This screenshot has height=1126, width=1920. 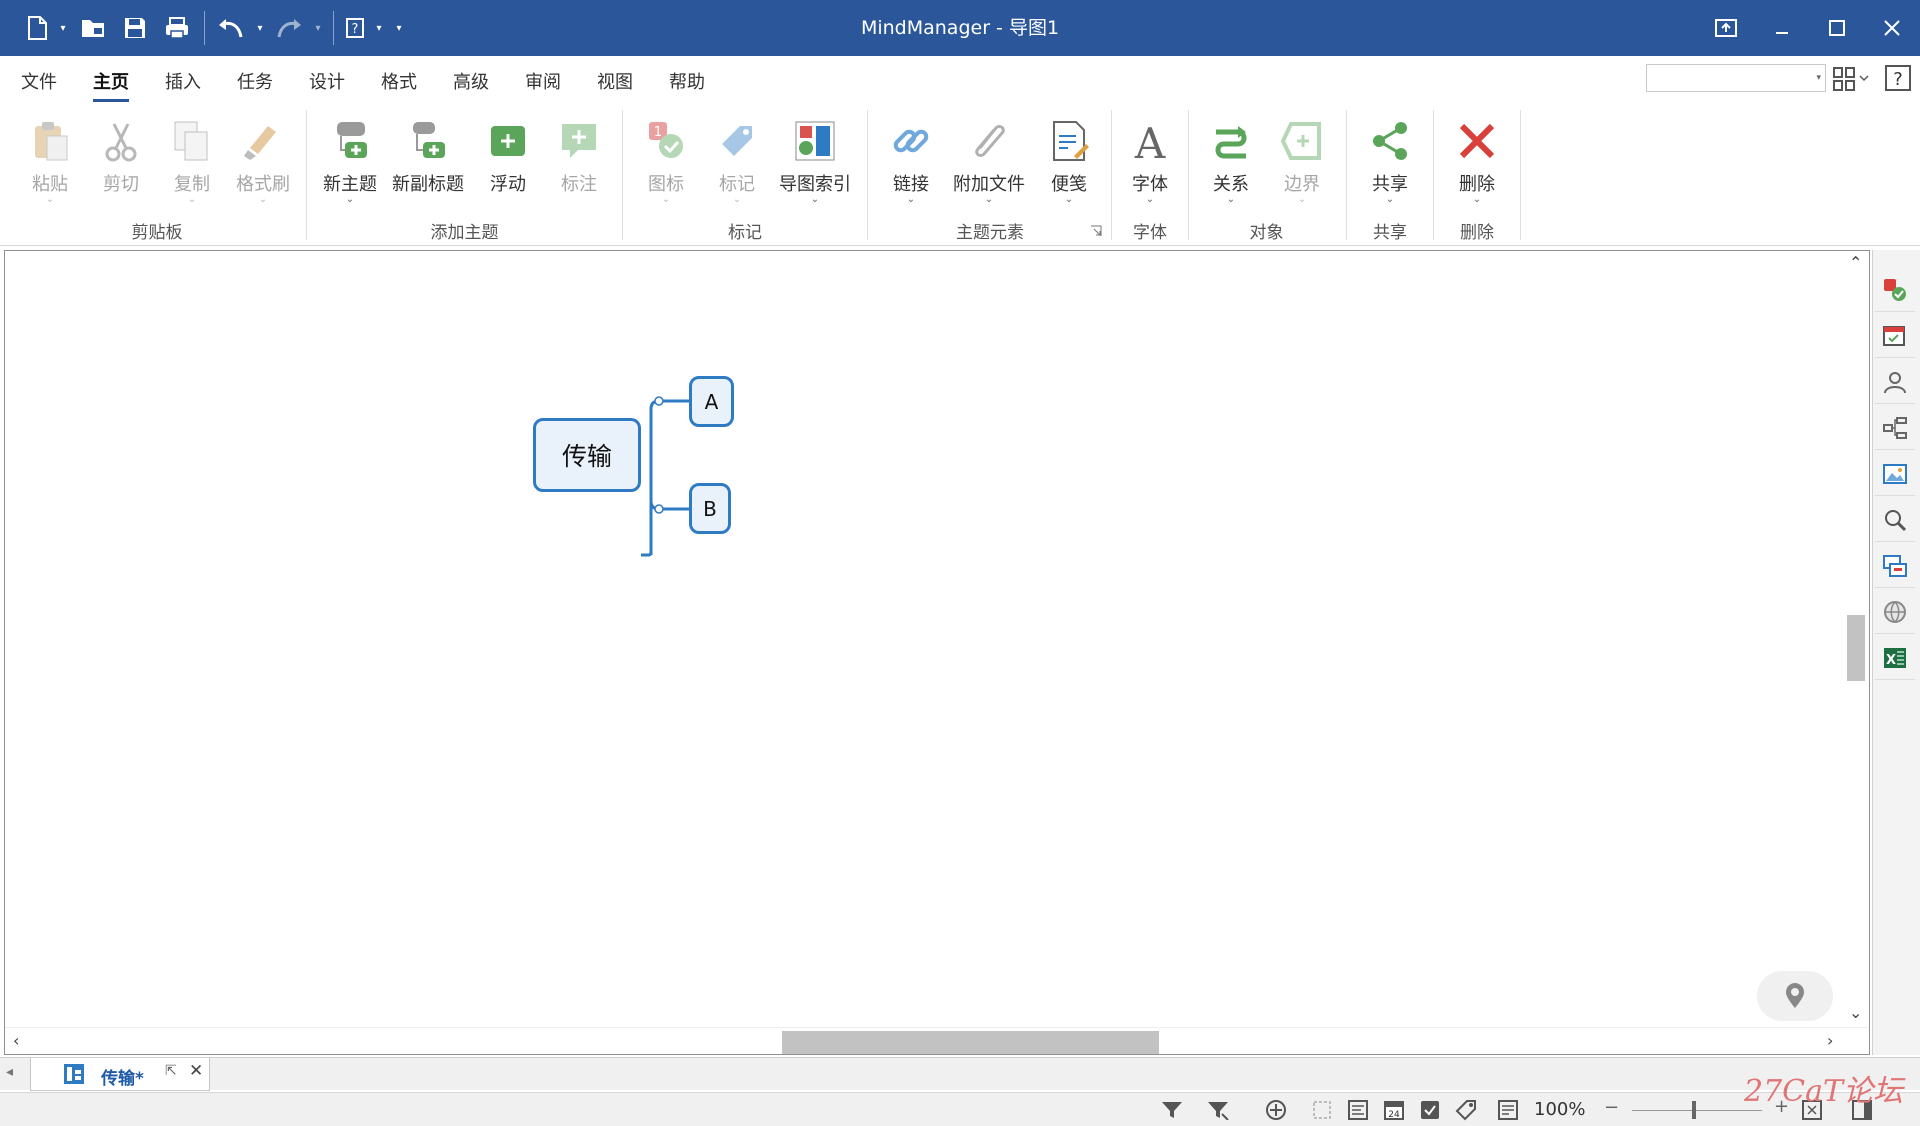 I want to click on fit-map-icon, so click(x=1322, y=1110).